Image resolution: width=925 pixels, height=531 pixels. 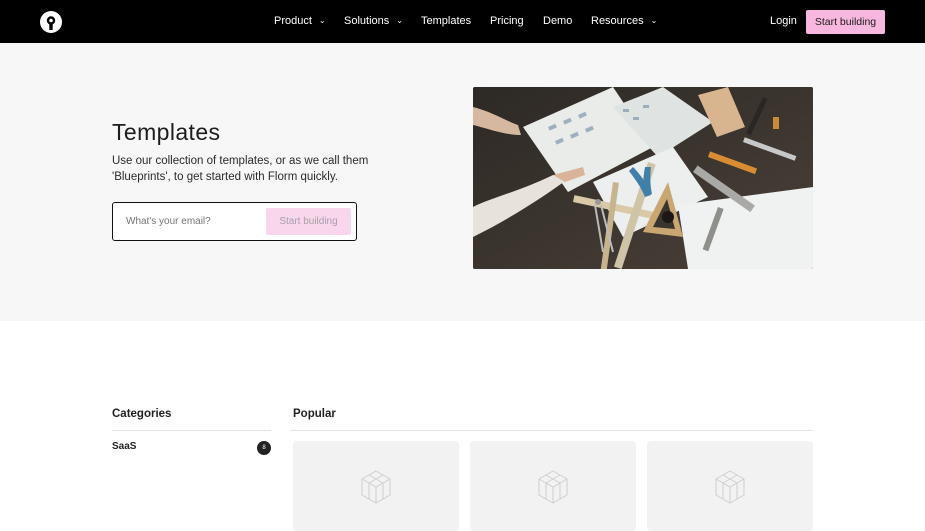 I want to click on popular-divider, so click(x=551, y=430).